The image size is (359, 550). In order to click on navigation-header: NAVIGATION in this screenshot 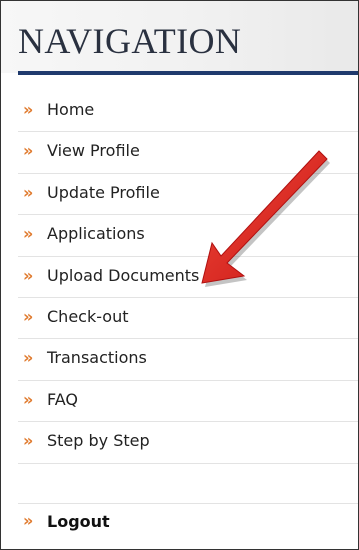, I will do `click(179, 37)`.